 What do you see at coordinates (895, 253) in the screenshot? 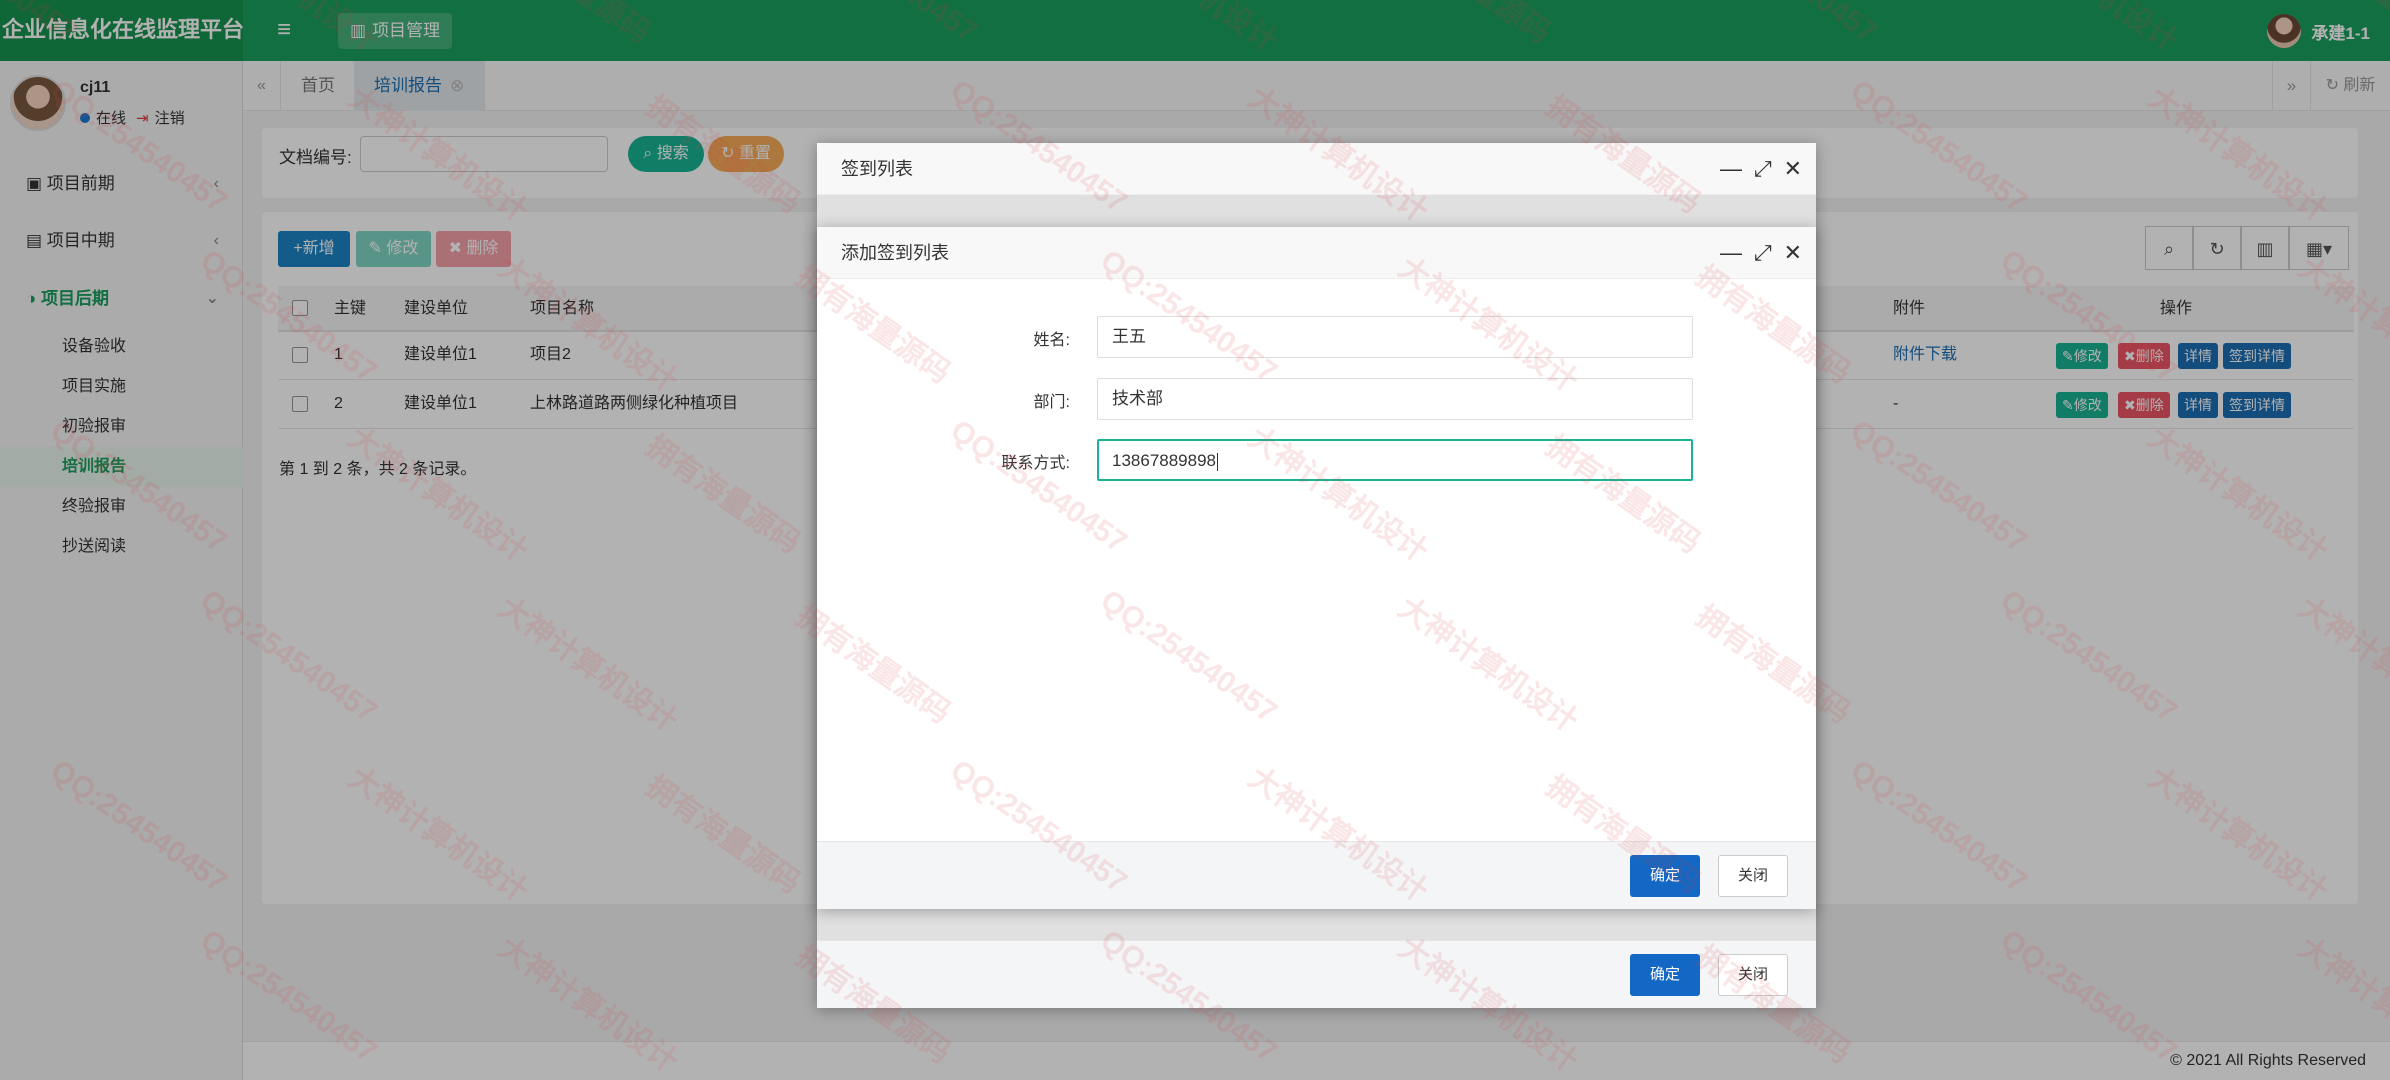
I see `dialog-title: 添加签到列表` at bounding box center [895, 253].